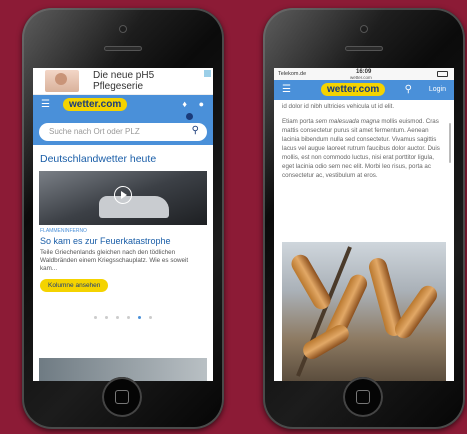  What do you see at coordinates (123, 241) in the screenshot?
I see `article-headline: So kam es zur Feuerkatastrophe` at bounding box center [123, 241].